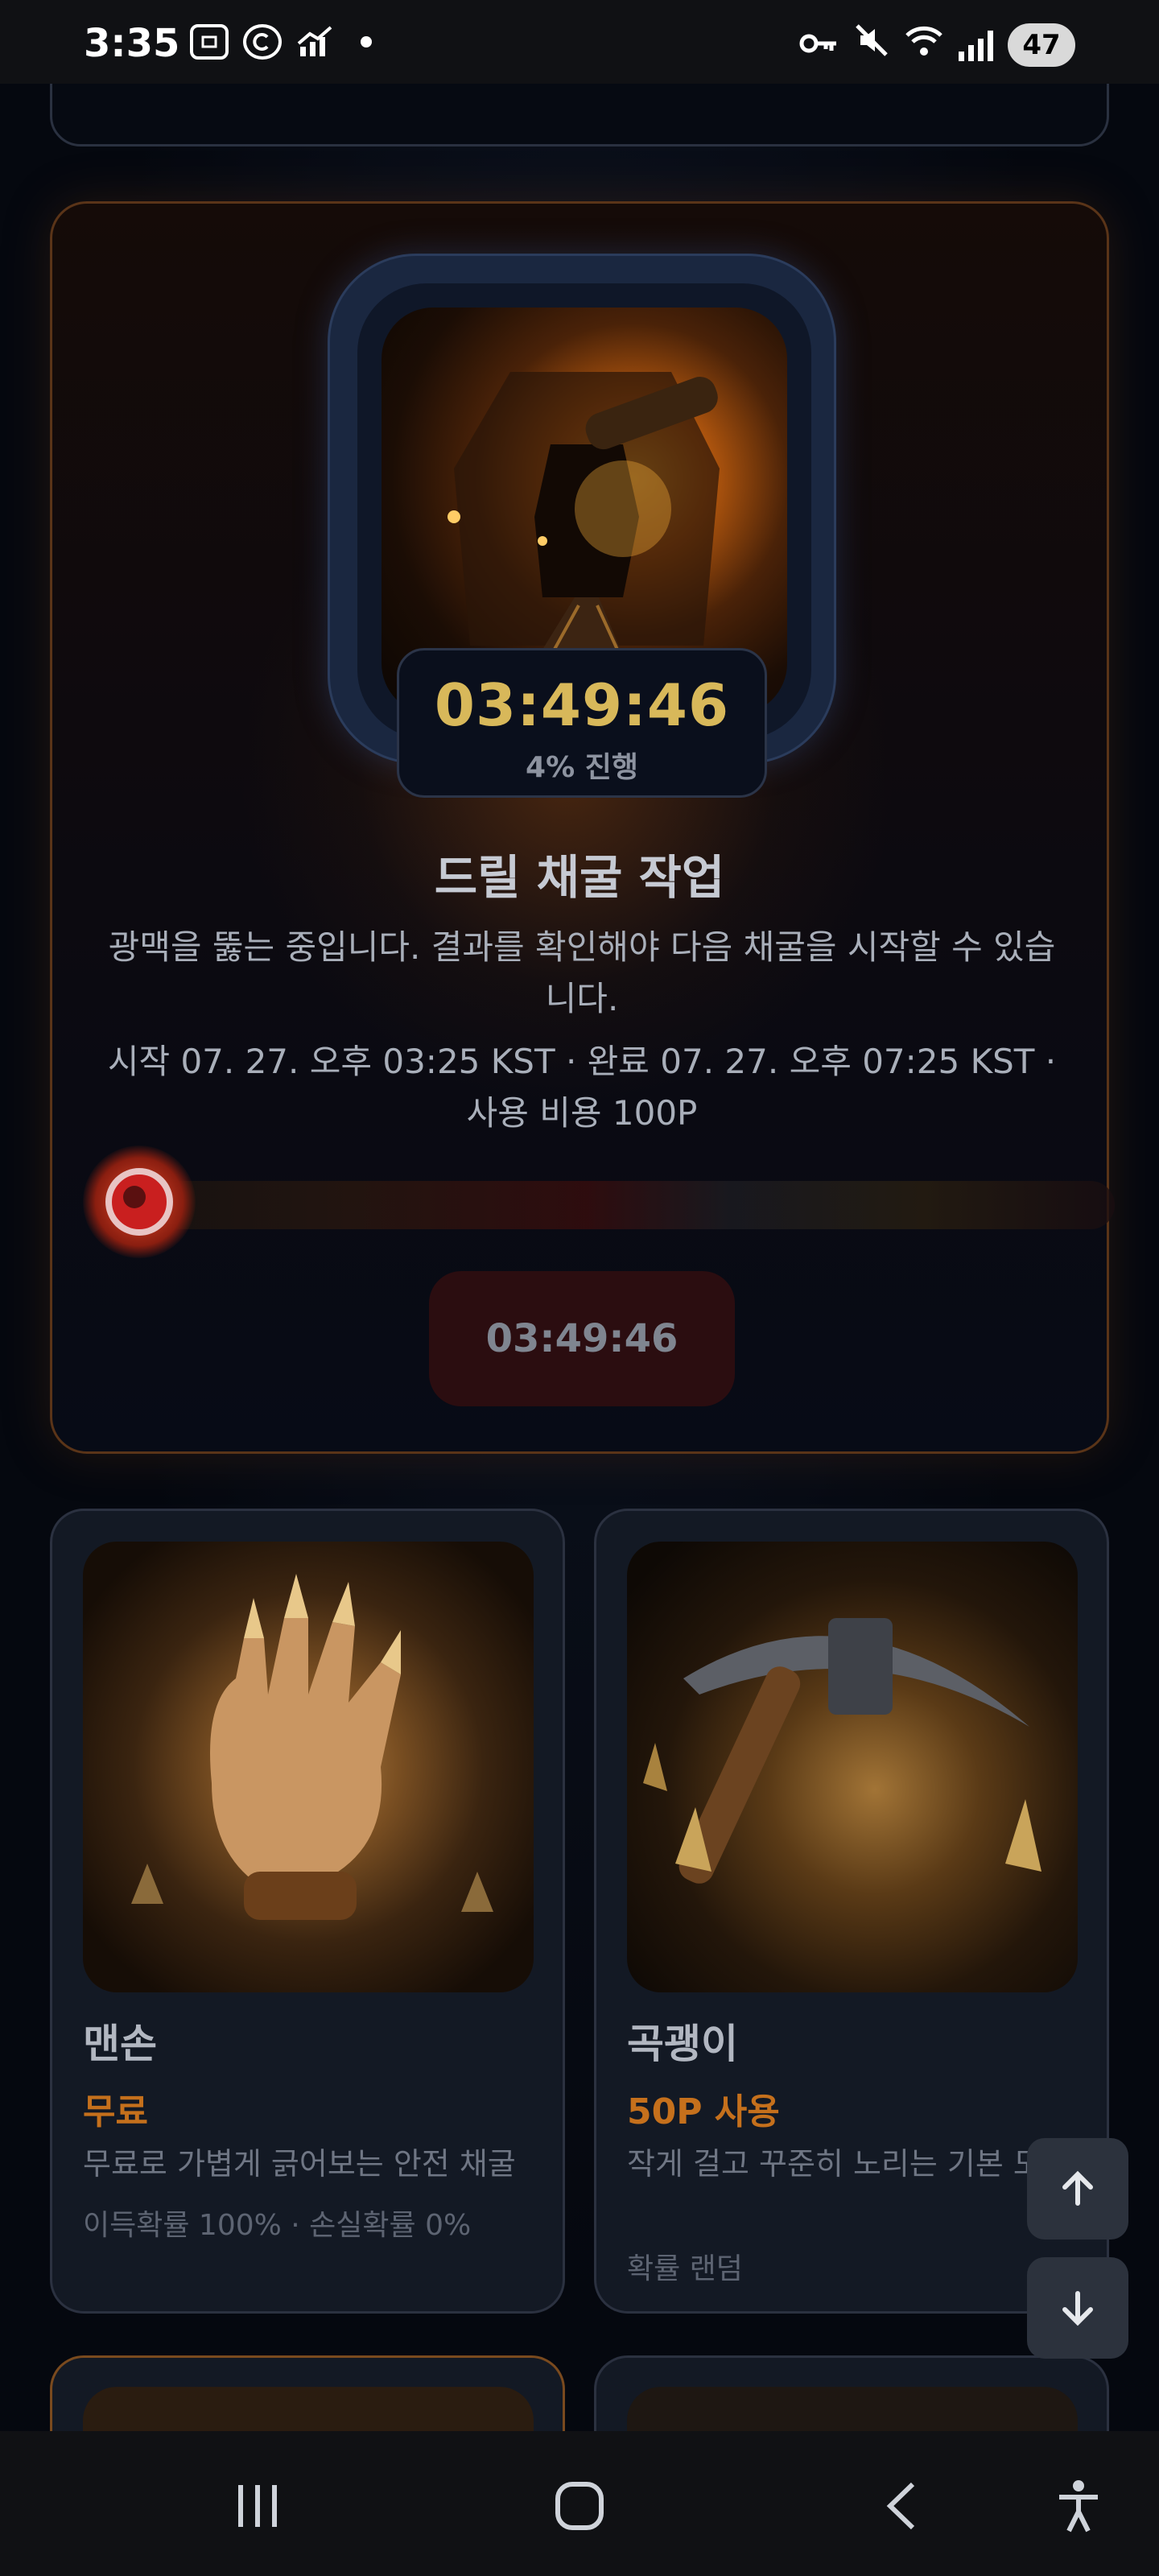 This screenshot has width=1159, height=2576. What do you see at coordinates (582, 1338) in the screenshot?
I see `mining-timer-button: 03:49:46` at bounding box center [582, 1338].